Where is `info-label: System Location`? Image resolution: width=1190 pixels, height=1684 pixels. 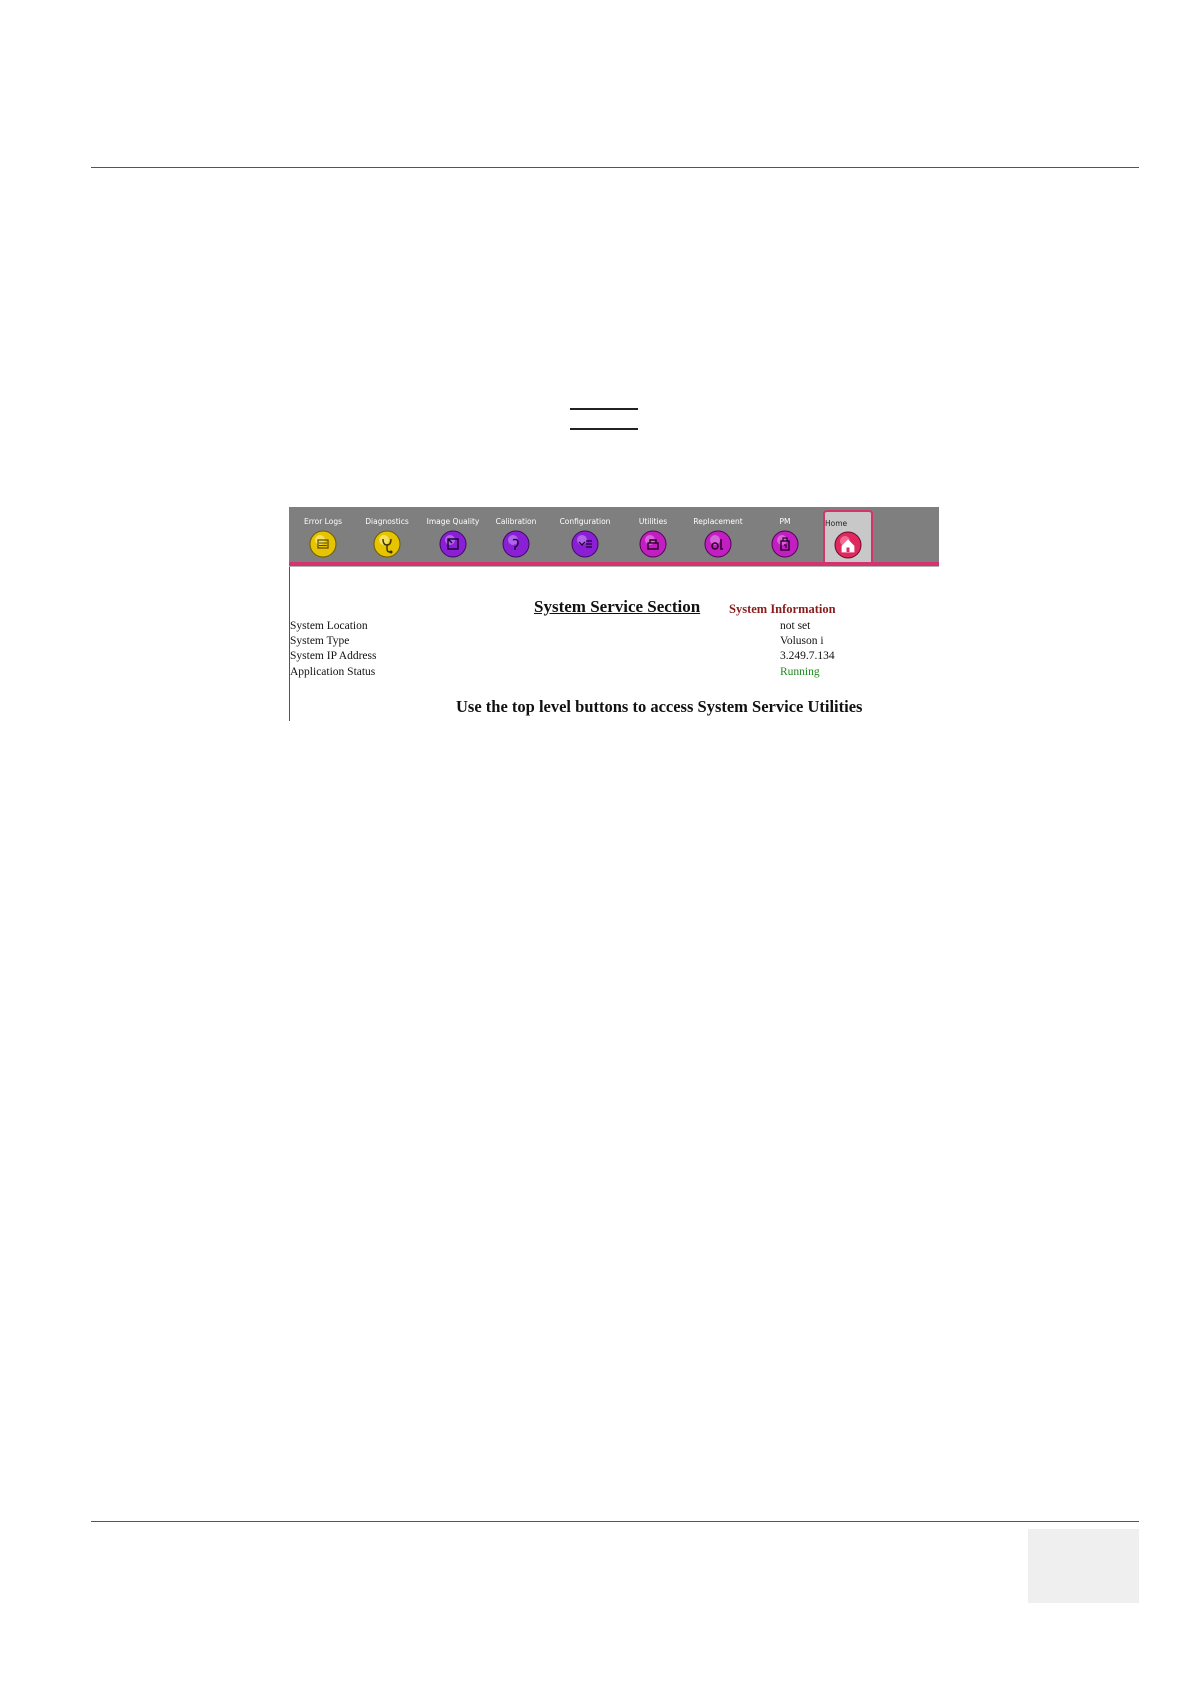 info-label: System Location is located at coordinates (329, 626).